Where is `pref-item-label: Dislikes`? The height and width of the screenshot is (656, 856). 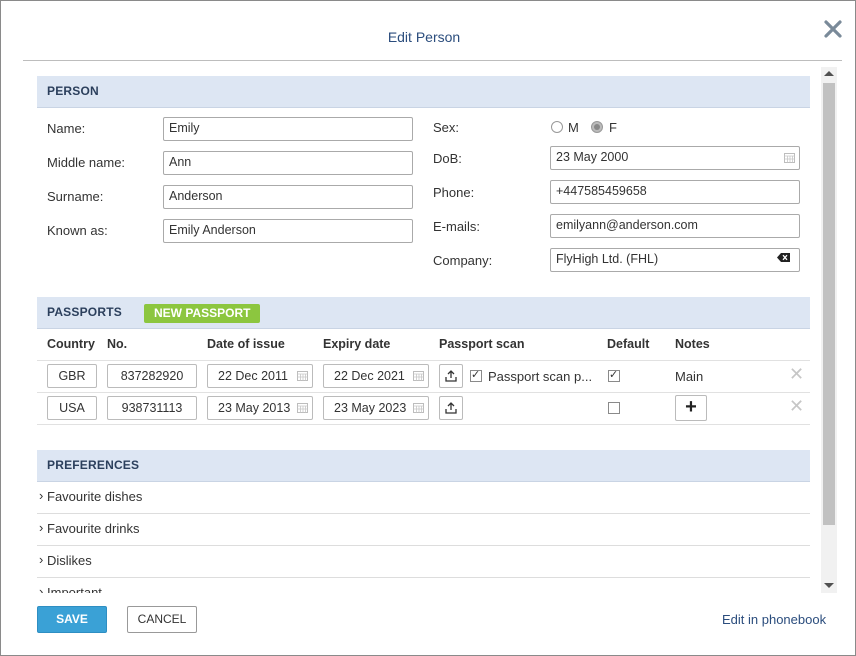
pref-item-label: Dislikes is located at coordinates (69, 560).